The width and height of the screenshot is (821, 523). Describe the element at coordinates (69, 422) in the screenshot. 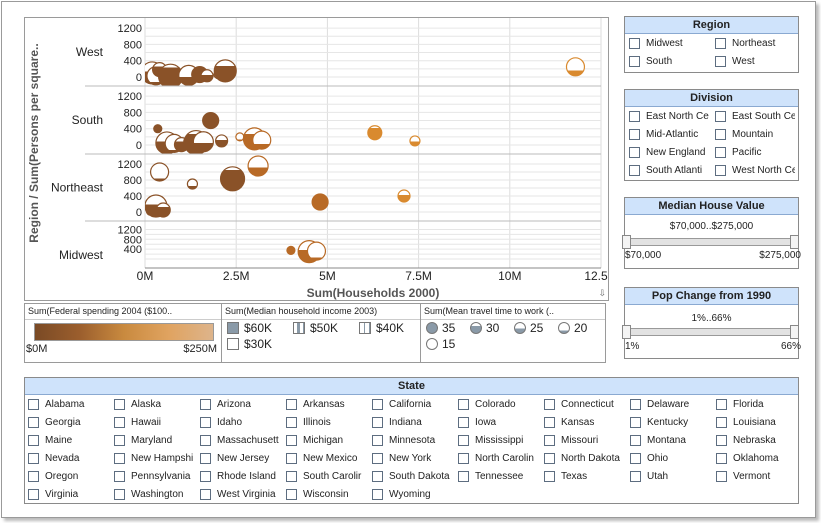

I see `state-checkbox-georgia: Georgia` at that location.